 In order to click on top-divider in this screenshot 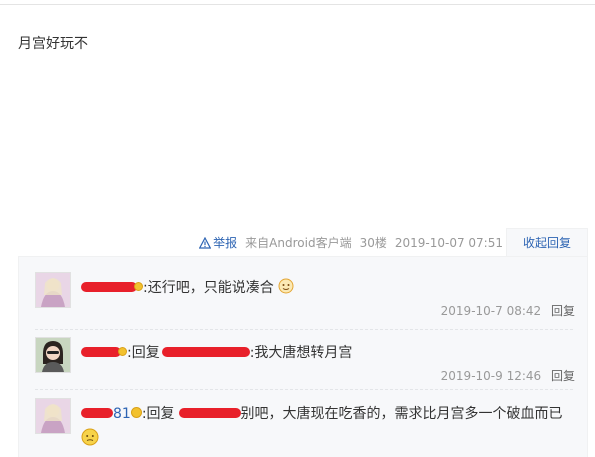, I will do `click(297, 4)`.